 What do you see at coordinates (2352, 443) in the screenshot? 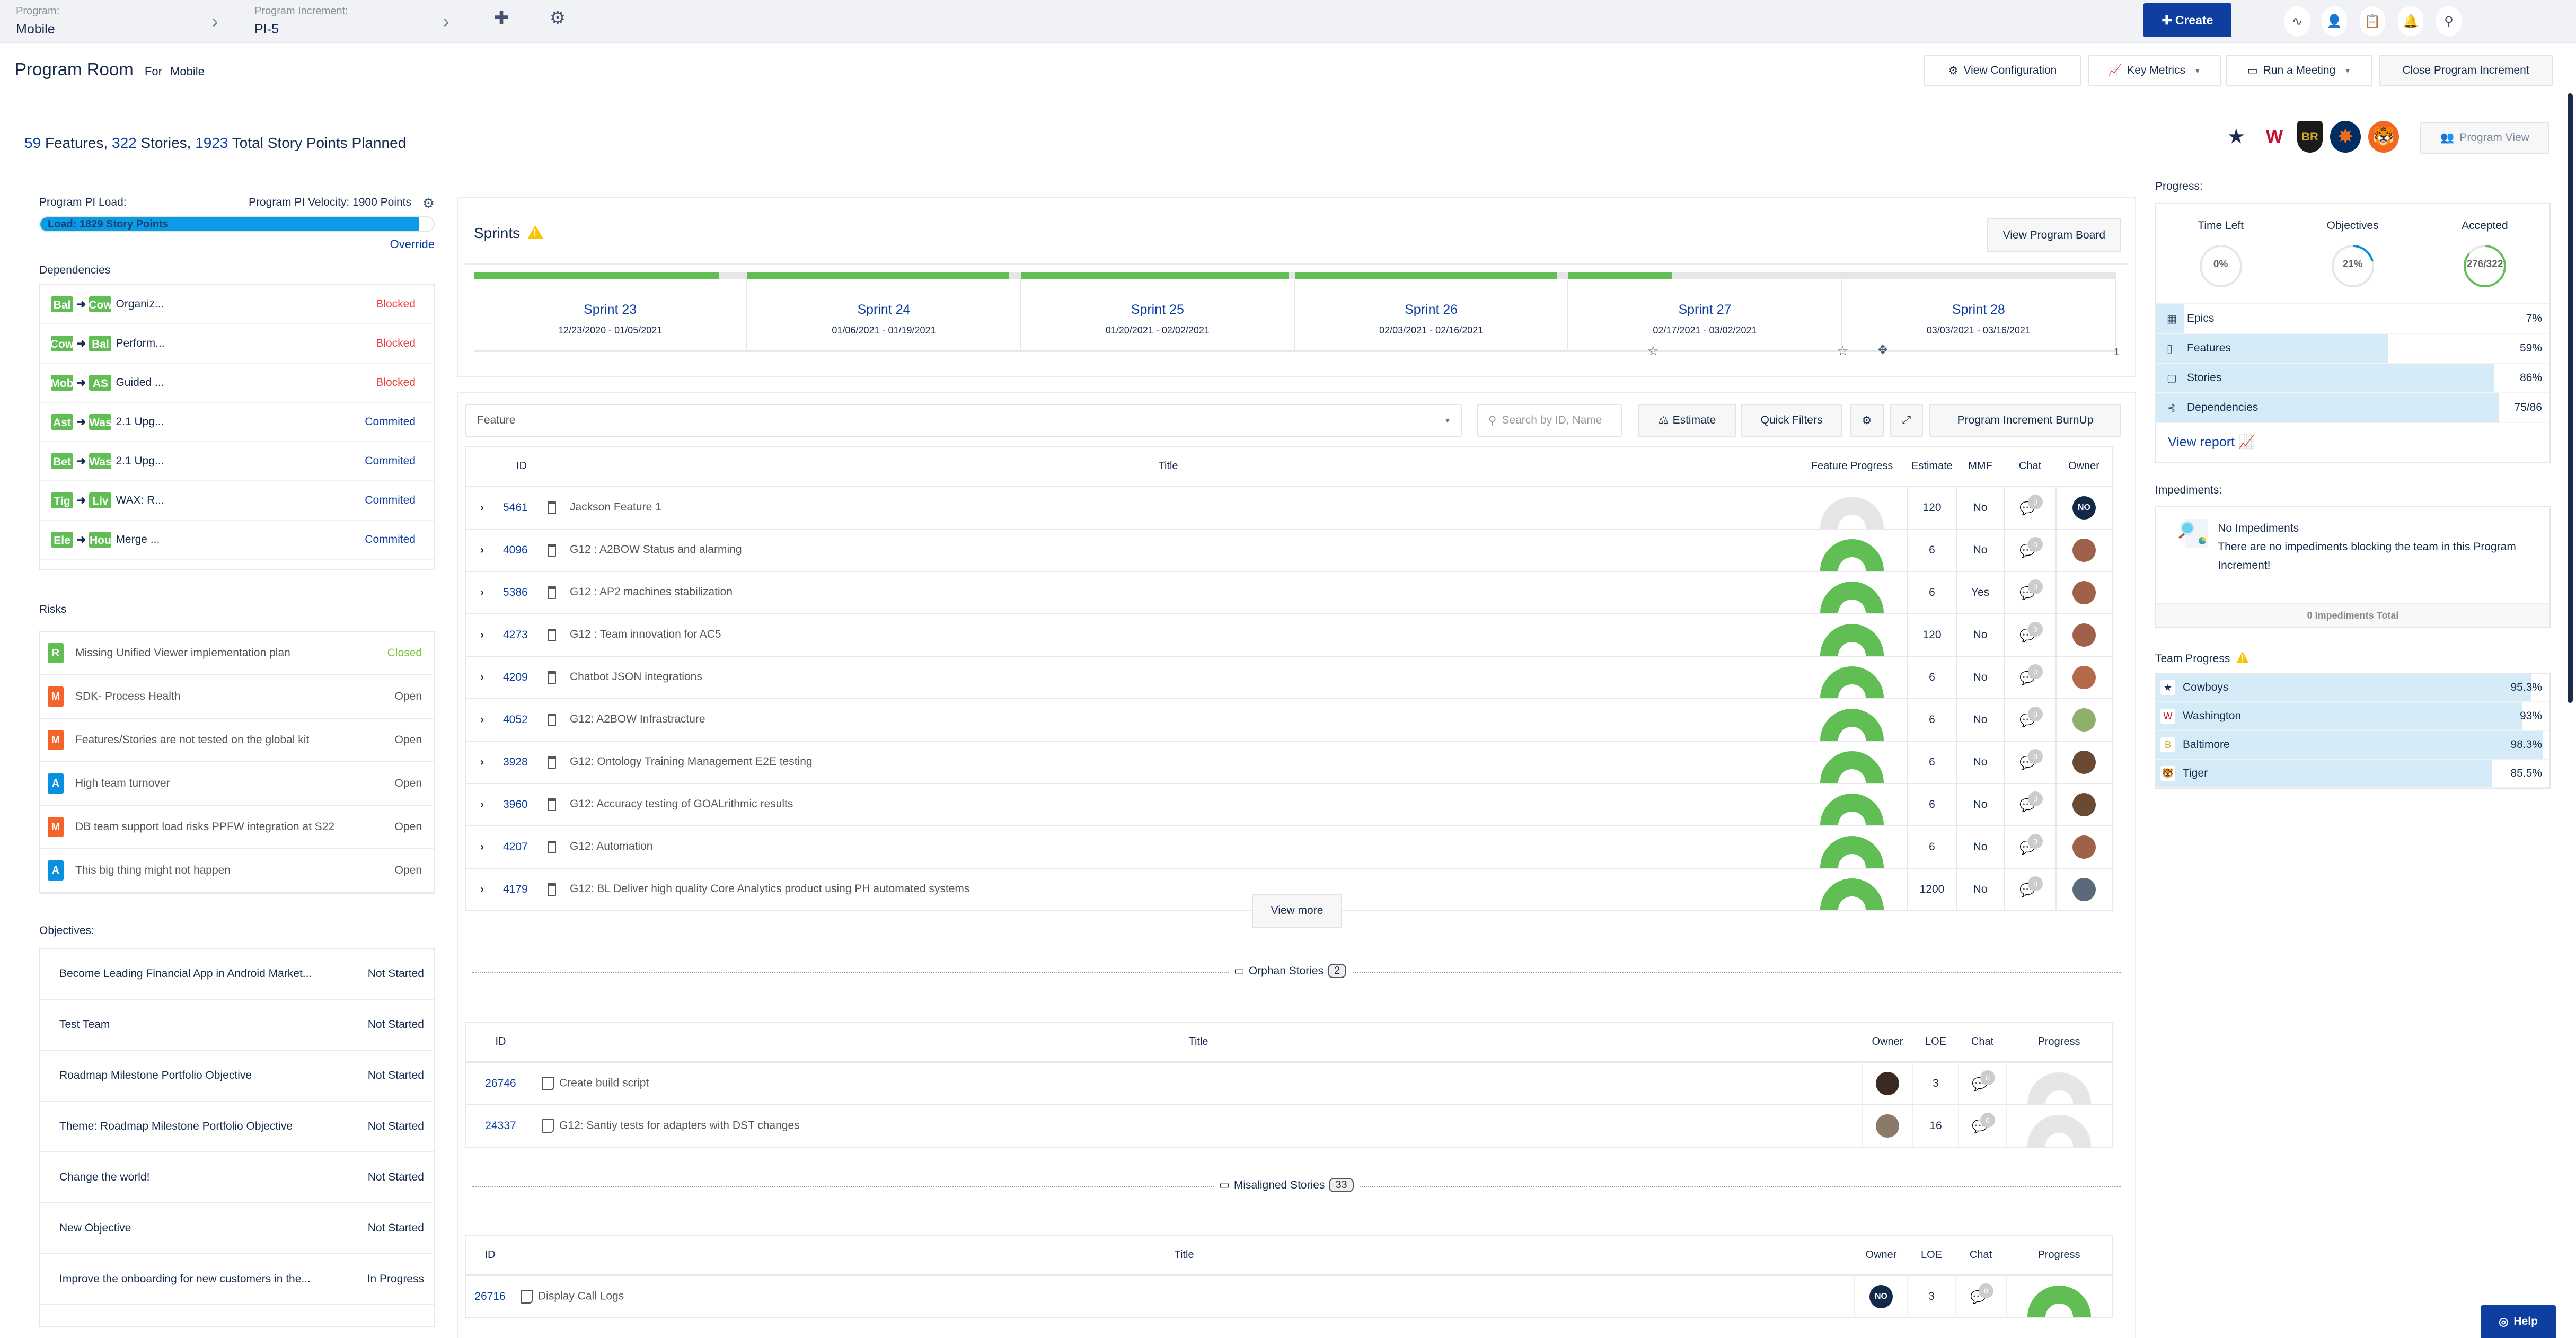
I see `view-report-link: View report 📈` at bounding box center [2352, 443].